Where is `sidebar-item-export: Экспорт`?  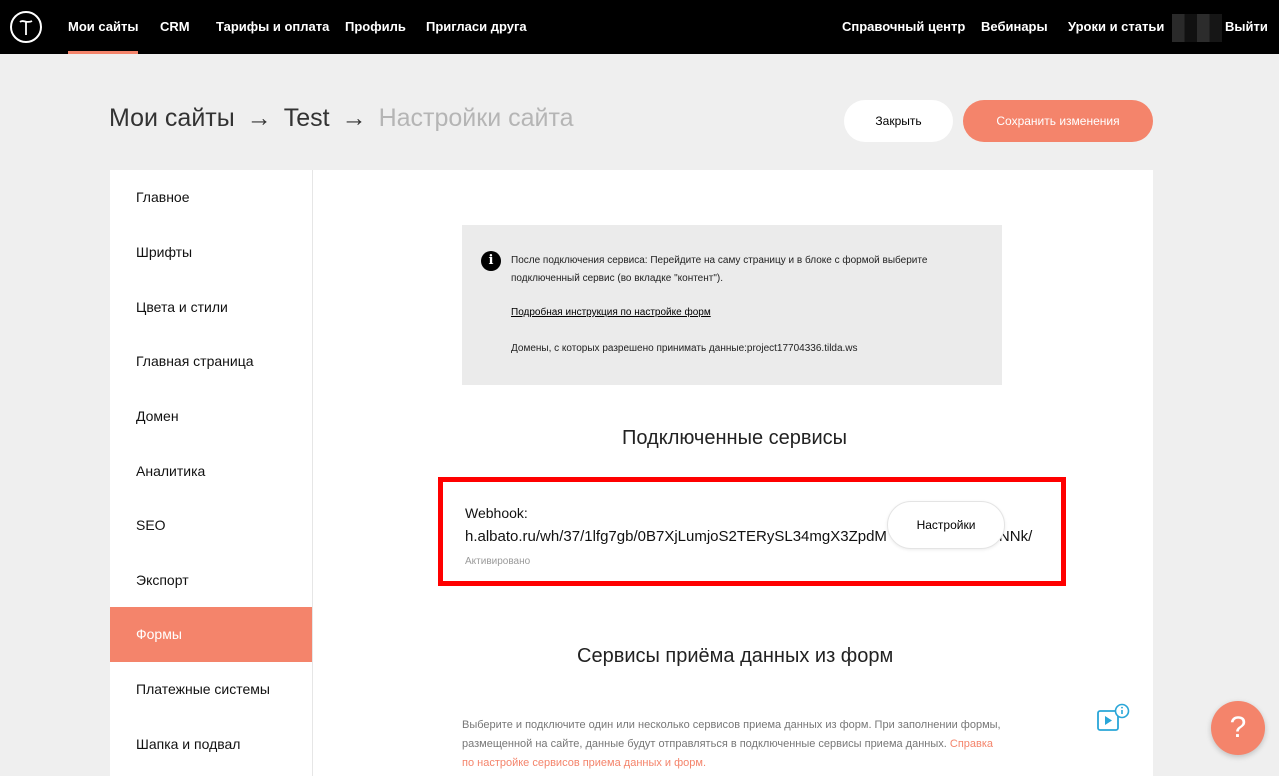 sidebar-item-export: Экспорт is located at coordinates (211, 580).